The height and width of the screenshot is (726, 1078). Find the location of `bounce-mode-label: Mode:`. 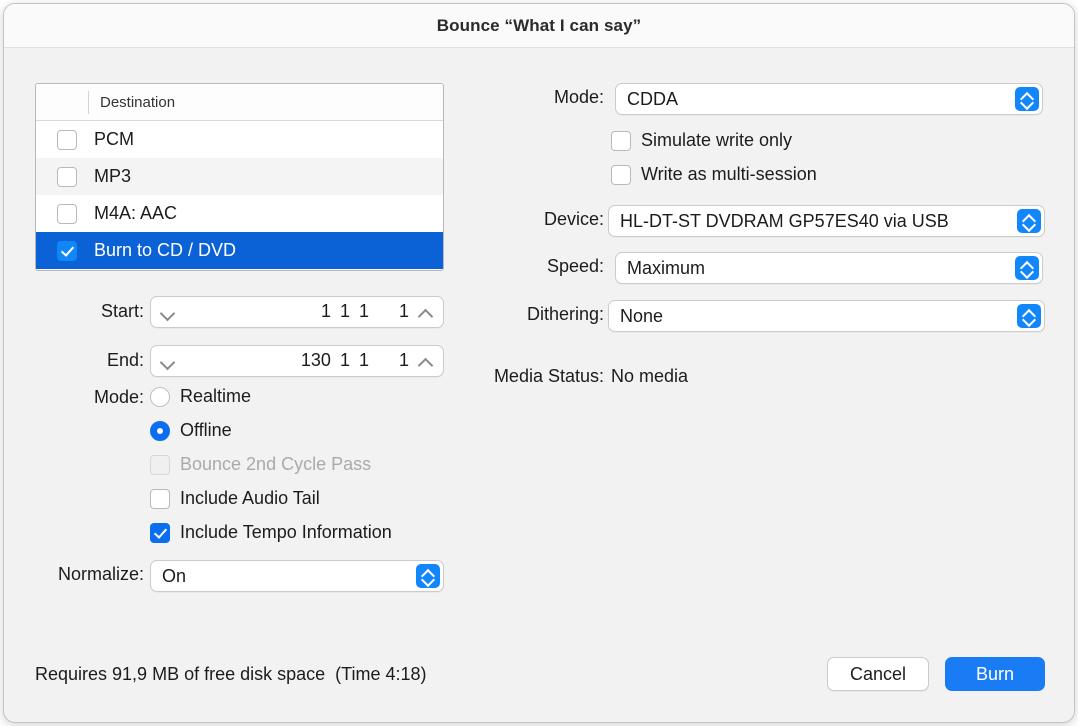

bounce-mode-label: Mode: is located at coordinates (118, 397).